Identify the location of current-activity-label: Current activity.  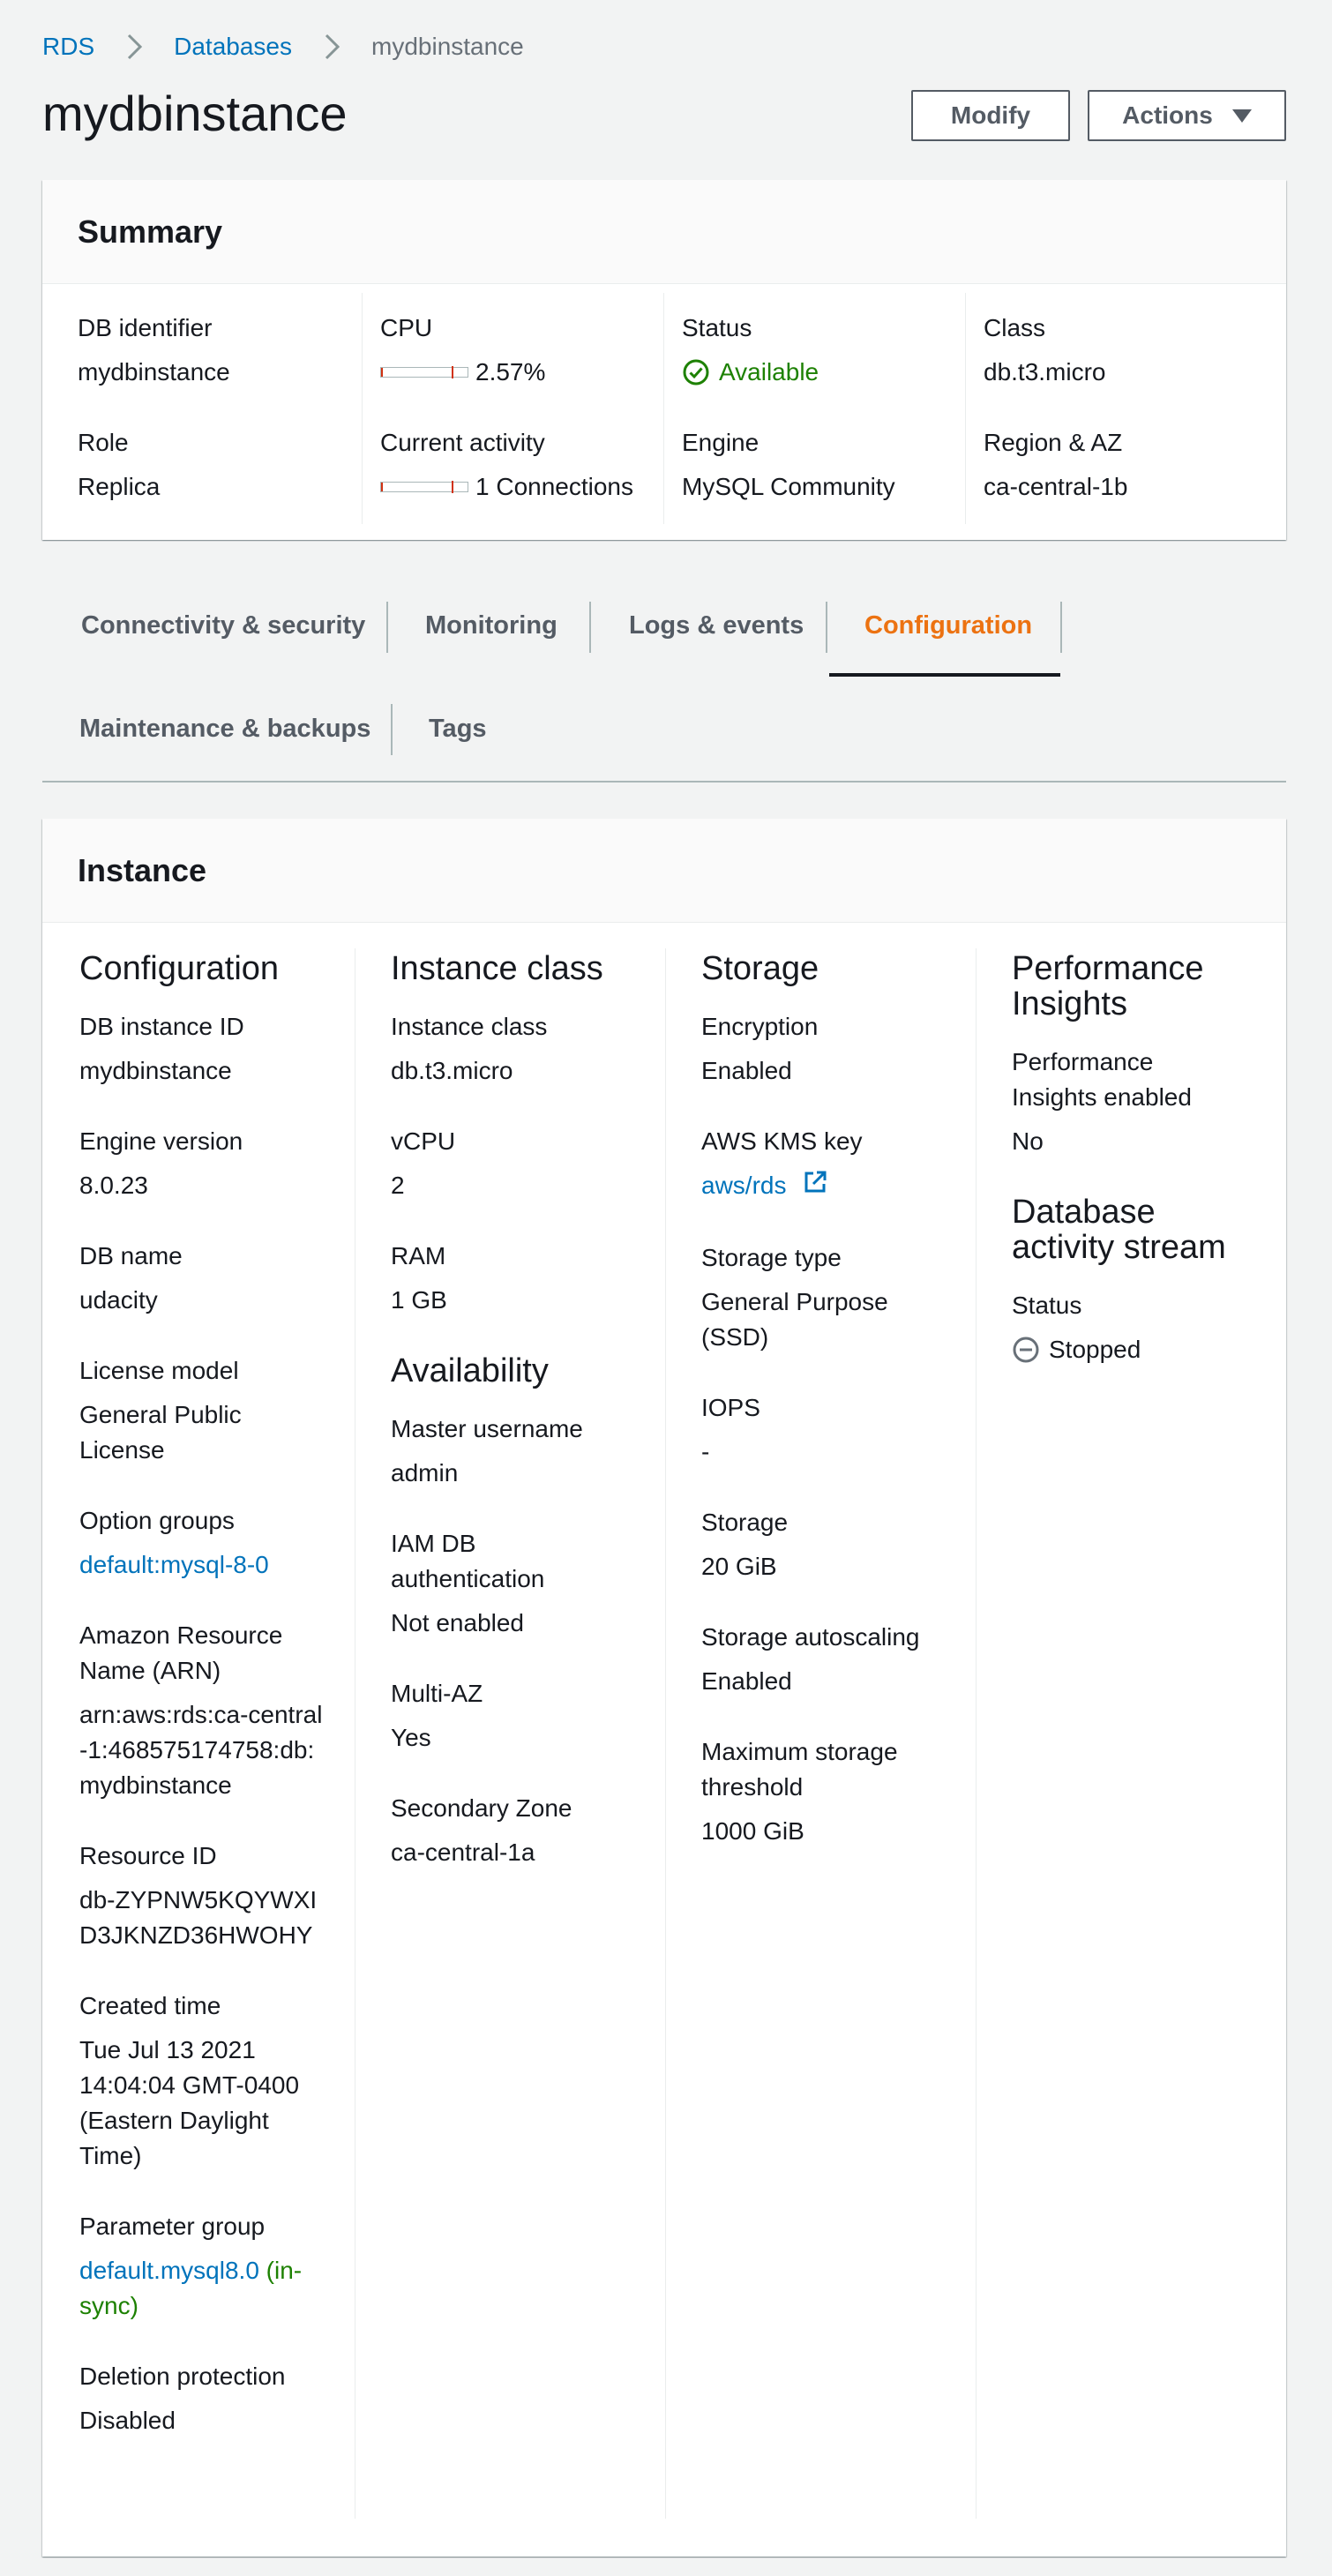
(462, 443).